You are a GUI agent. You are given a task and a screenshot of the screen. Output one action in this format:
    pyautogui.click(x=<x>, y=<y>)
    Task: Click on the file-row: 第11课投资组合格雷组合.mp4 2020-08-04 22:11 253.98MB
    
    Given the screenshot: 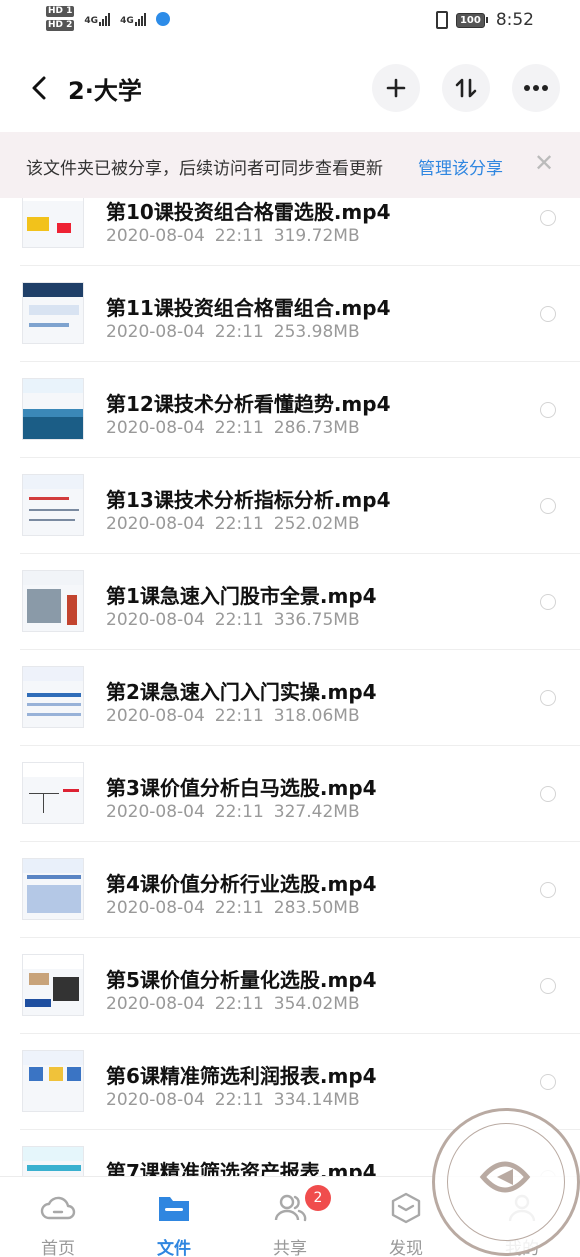 What is the action you would take?
    pyautogui.click(x=290, y=314)
    